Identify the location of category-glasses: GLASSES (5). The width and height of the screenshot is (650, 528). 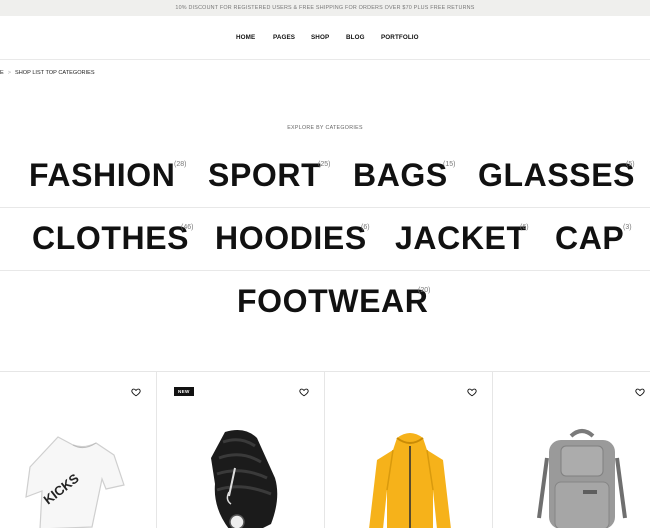
(556, 175).